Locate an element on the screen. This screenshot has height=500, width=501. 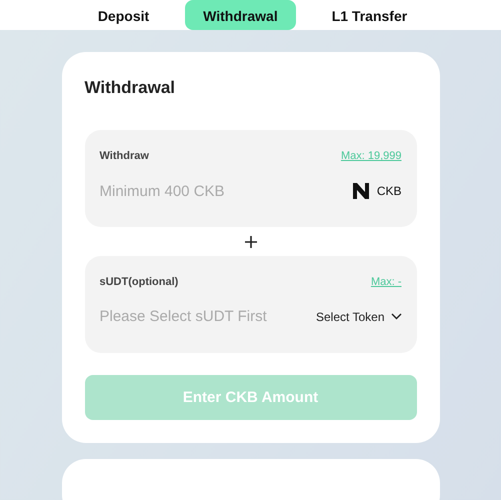
card-title: Withdrawal is located at coordinates (130, 88).